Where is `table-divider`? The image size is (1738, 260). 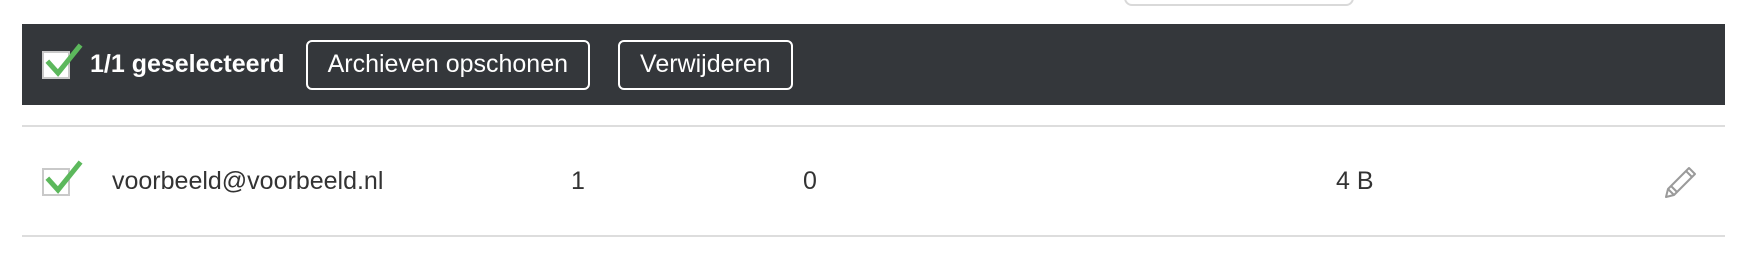
table-divider is located at coordinates (873, 236).